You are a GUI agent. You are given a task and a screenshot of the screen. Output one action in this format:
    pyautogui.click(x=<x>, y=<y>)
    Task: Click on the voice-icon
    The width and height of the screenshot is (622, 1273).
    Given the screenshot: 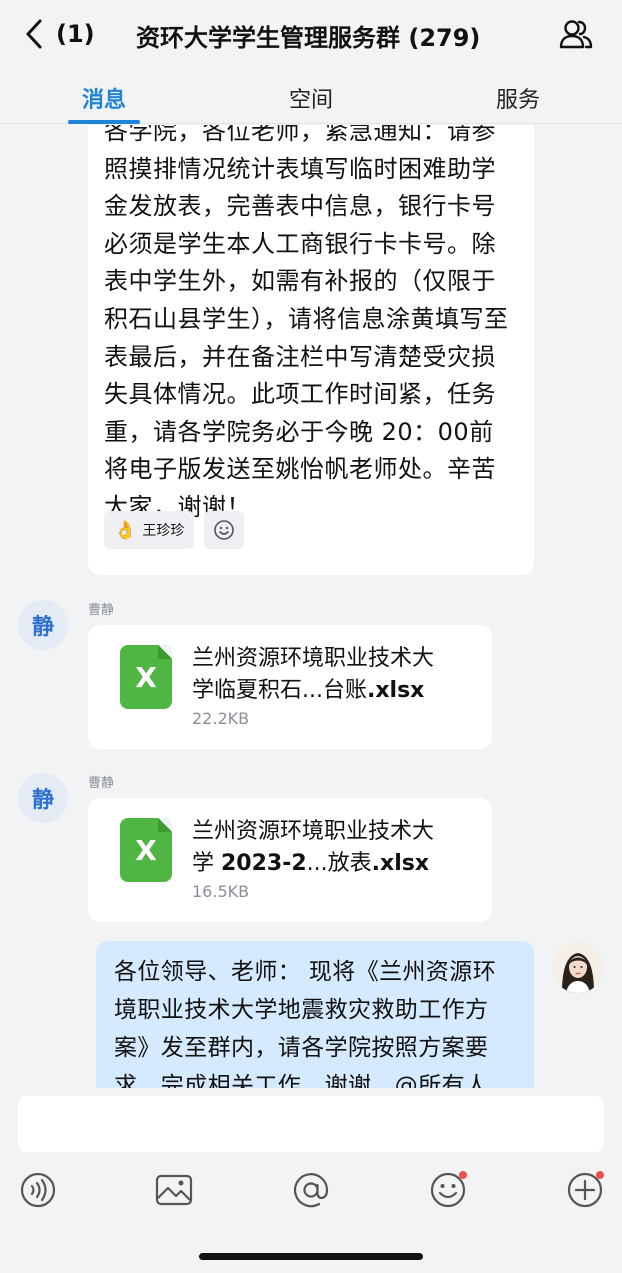 What is the action you would take?
    pyautogui.click(x=38, y=1190)
    